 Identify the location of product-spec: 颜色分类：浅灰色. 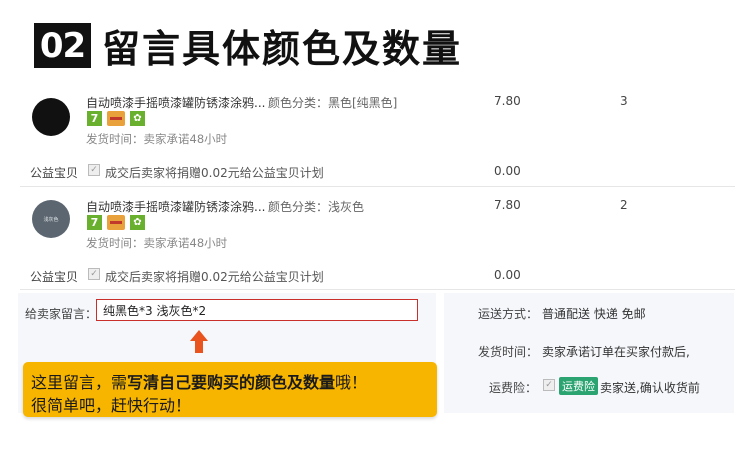
(316, 207).